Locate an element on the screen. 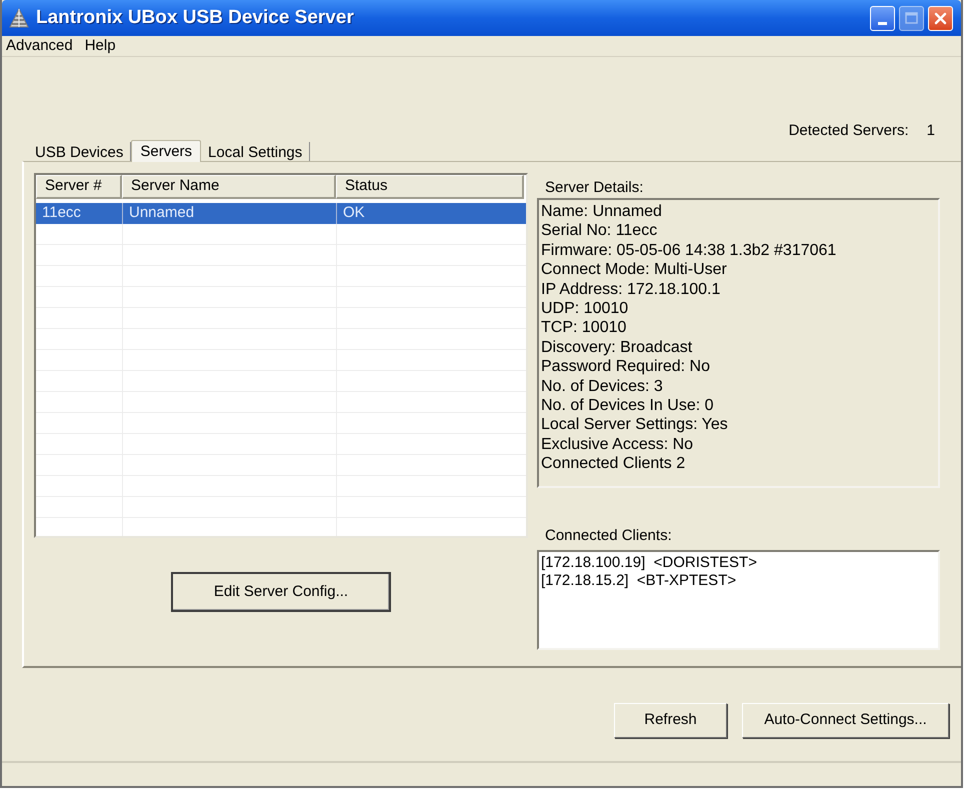 The height and width of the screenshot is (790, 976). tower-icon is located at coordinates (19, 18).